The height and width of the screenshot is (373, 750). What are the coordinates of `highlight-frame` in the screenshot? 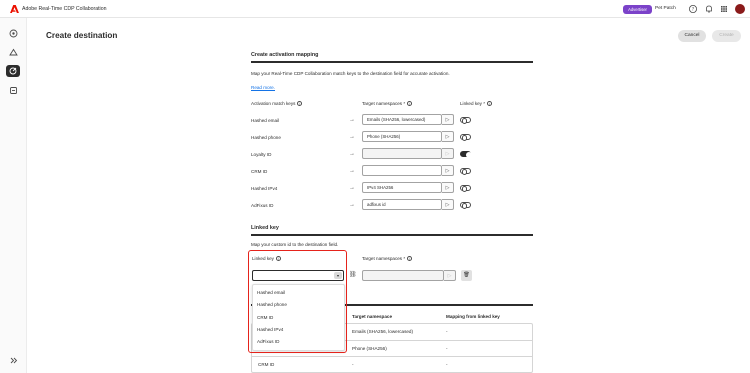 It's located at (297, 301).